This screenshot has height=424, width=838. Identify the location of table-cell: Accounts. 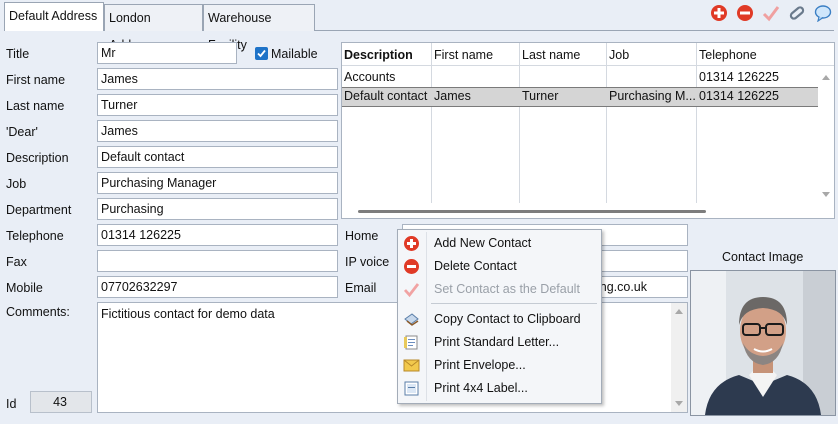
(370, 77).